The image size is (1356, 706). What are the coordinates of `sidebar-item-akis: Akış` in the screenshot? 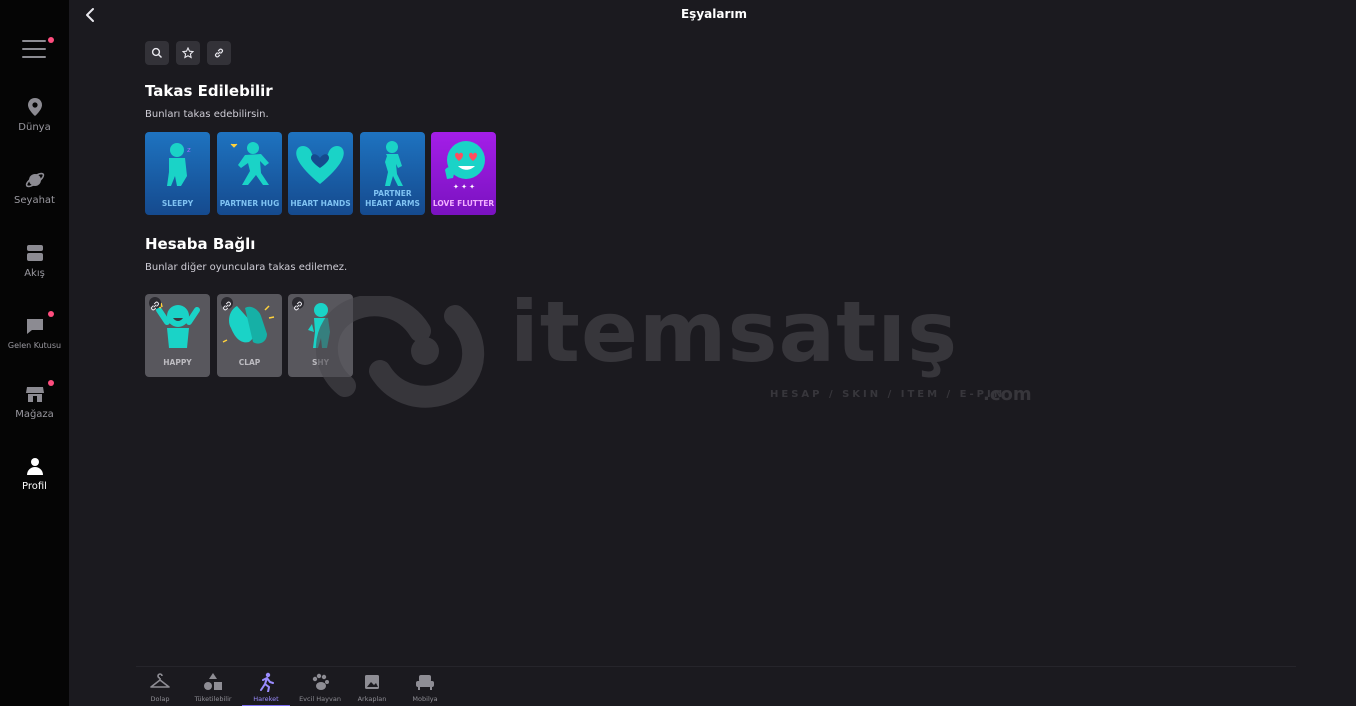 It's located at (34, 260).